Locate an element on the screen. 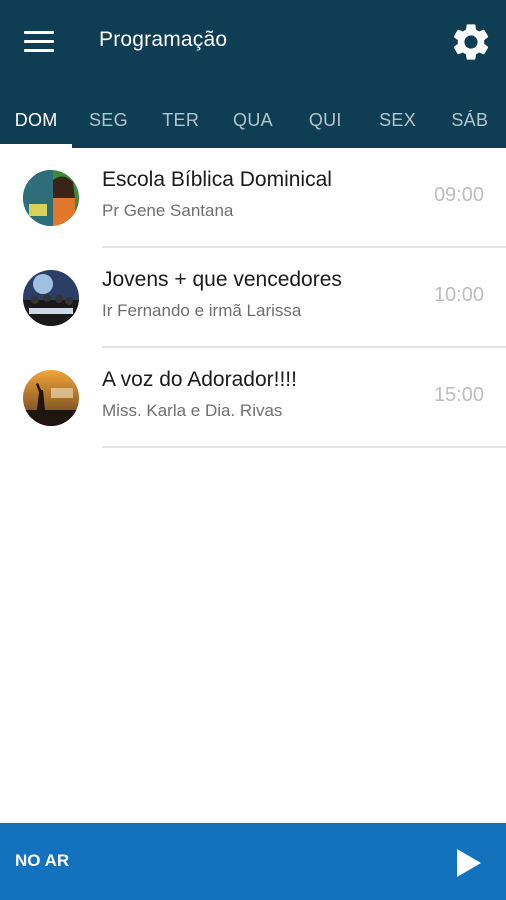  tab-sab: SÁB is located at coordinates (470, 120).